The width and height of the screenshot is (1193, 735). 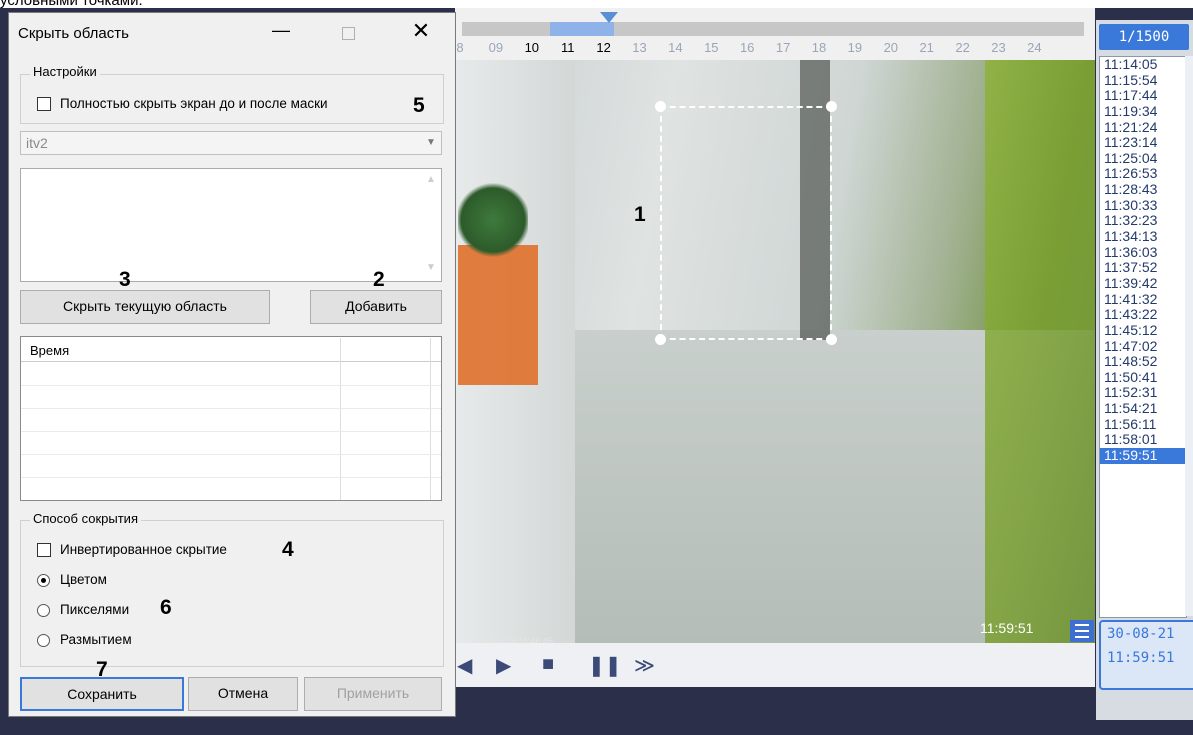 What do you see at coordinates (998, 47) in the screenshot?
I see `timeline-tick-label: 23` at bounding box center [998, 47].